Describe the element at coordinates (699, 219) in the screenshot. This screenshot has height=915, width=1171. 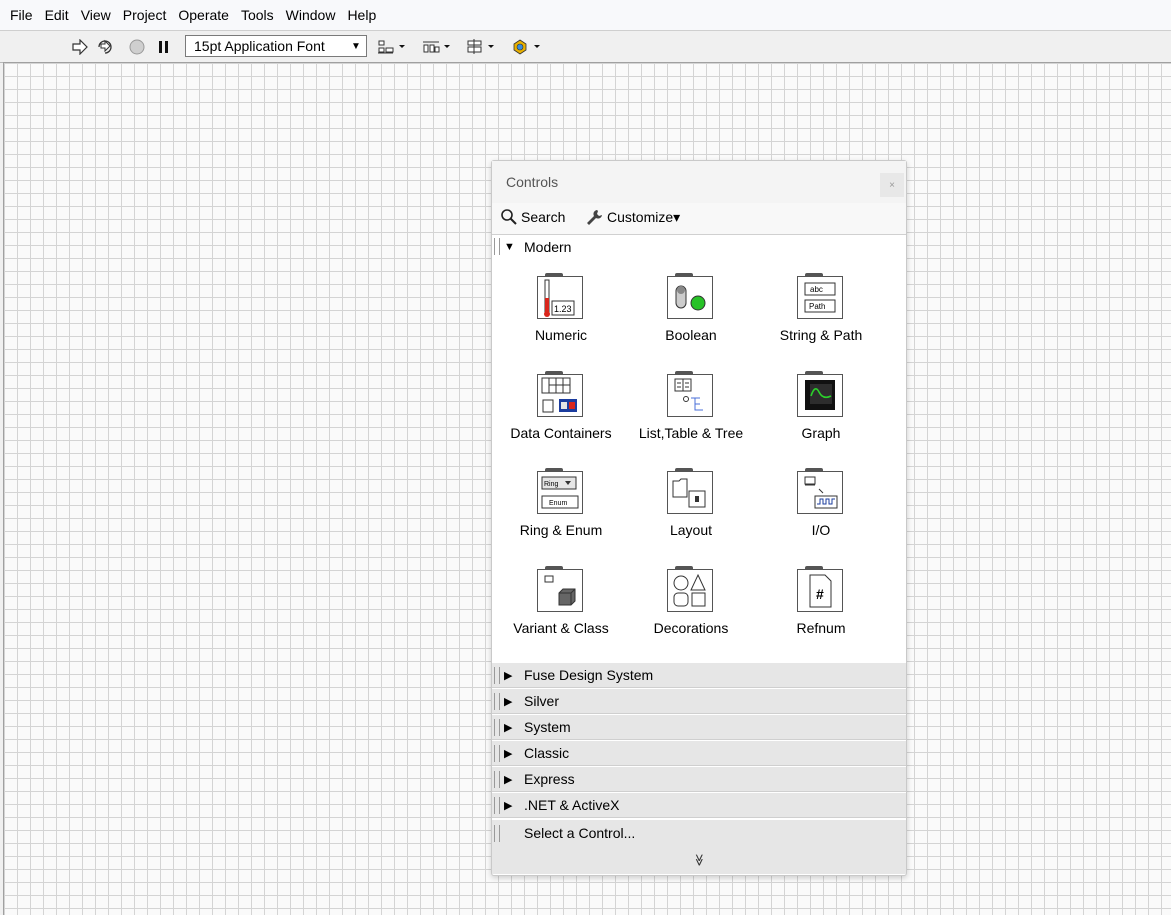
I see `palette-toolbar: Search Customize▾` at that location.